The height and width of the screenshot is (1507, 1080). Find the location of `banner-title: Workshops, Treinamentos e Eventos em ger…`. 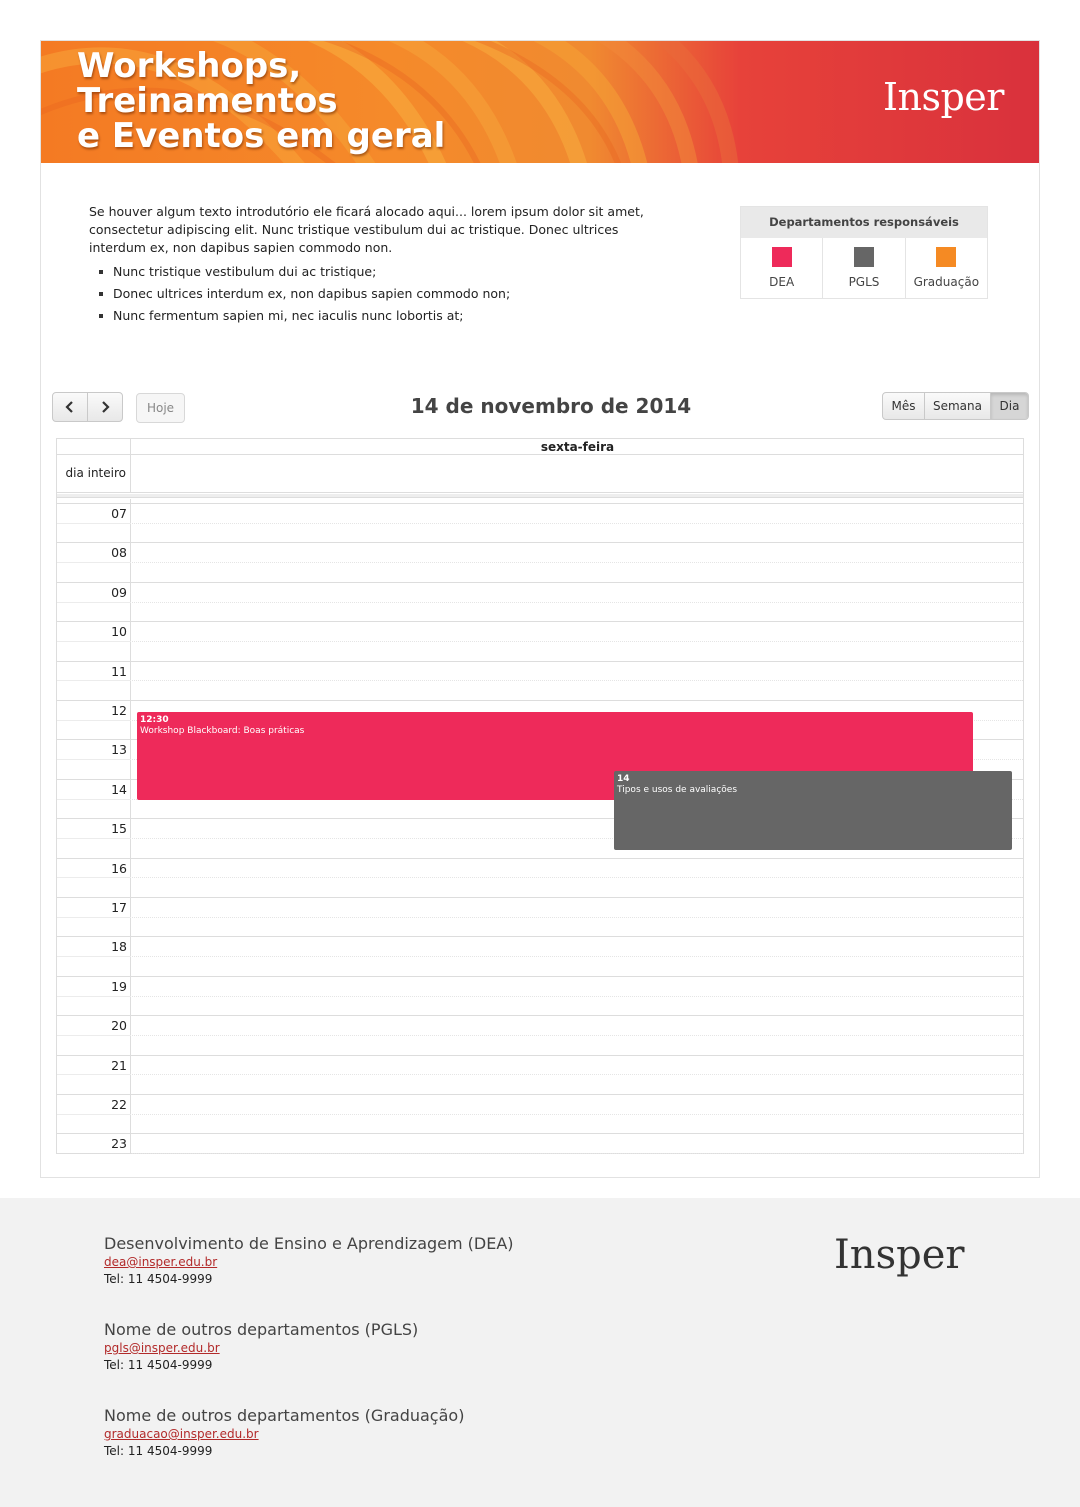

banner-title: Workshops, Treinamentos e Eventos em ger… is located at coordinates (261, 101).